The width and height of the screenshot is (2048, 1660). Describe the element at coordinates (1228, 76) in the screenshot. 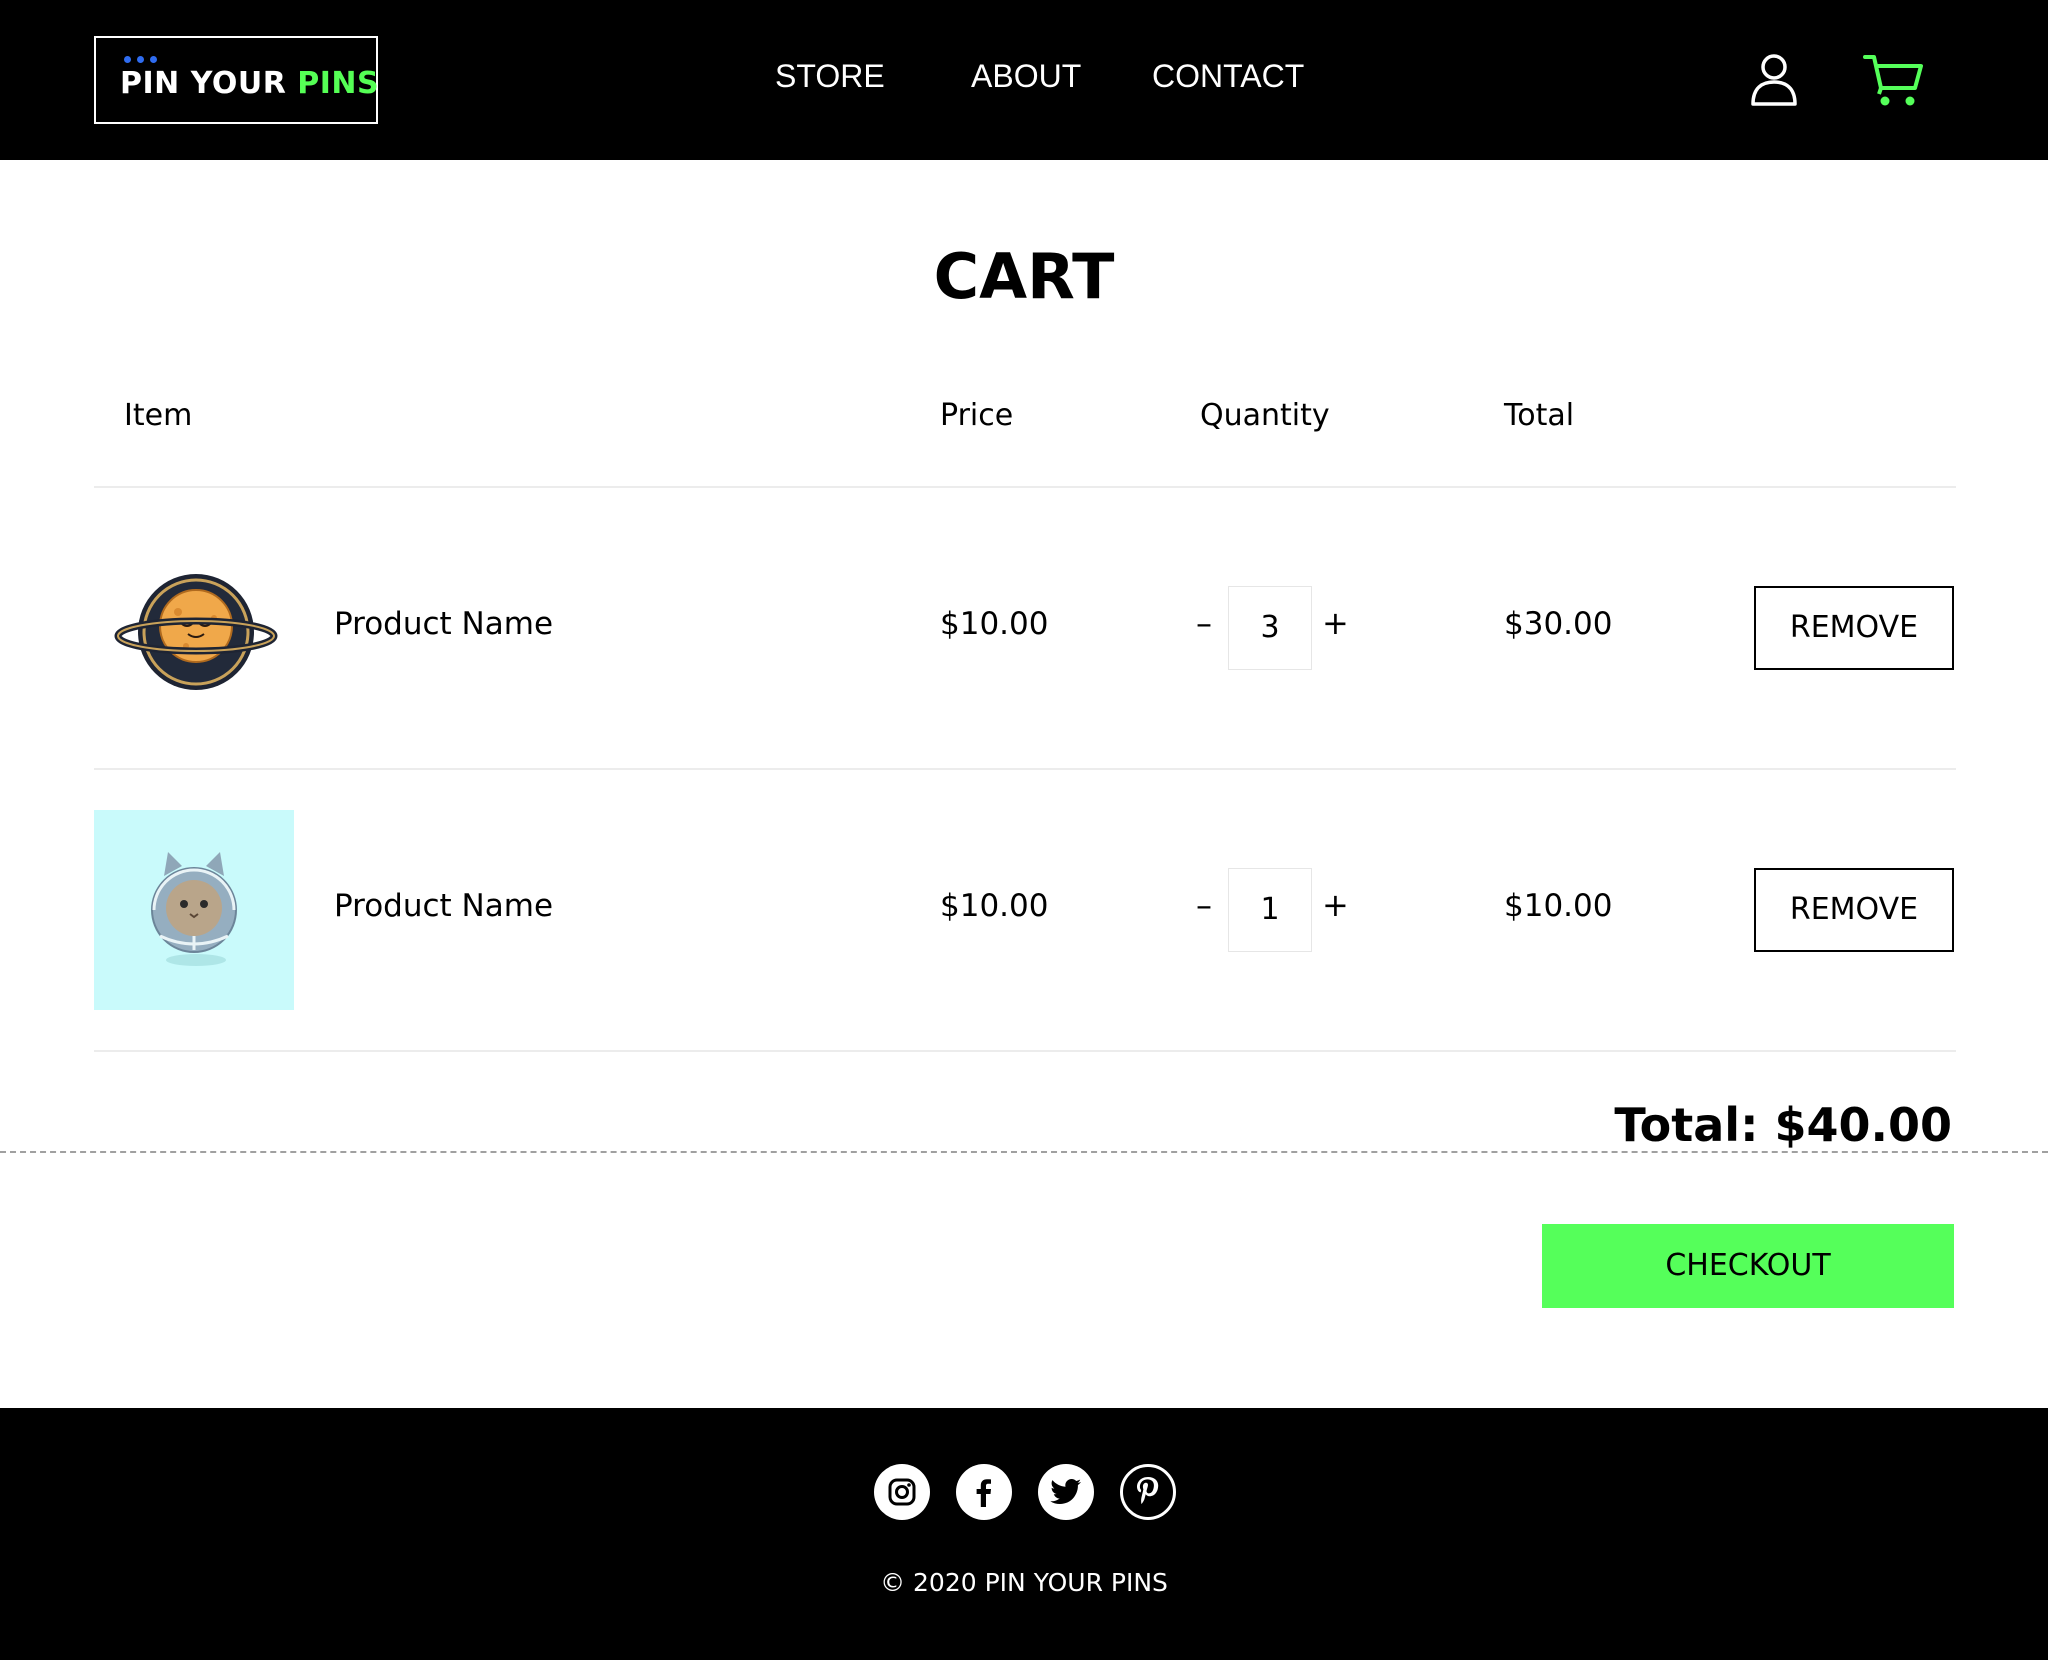

I see `nav-contact: CONTACT` at that location.